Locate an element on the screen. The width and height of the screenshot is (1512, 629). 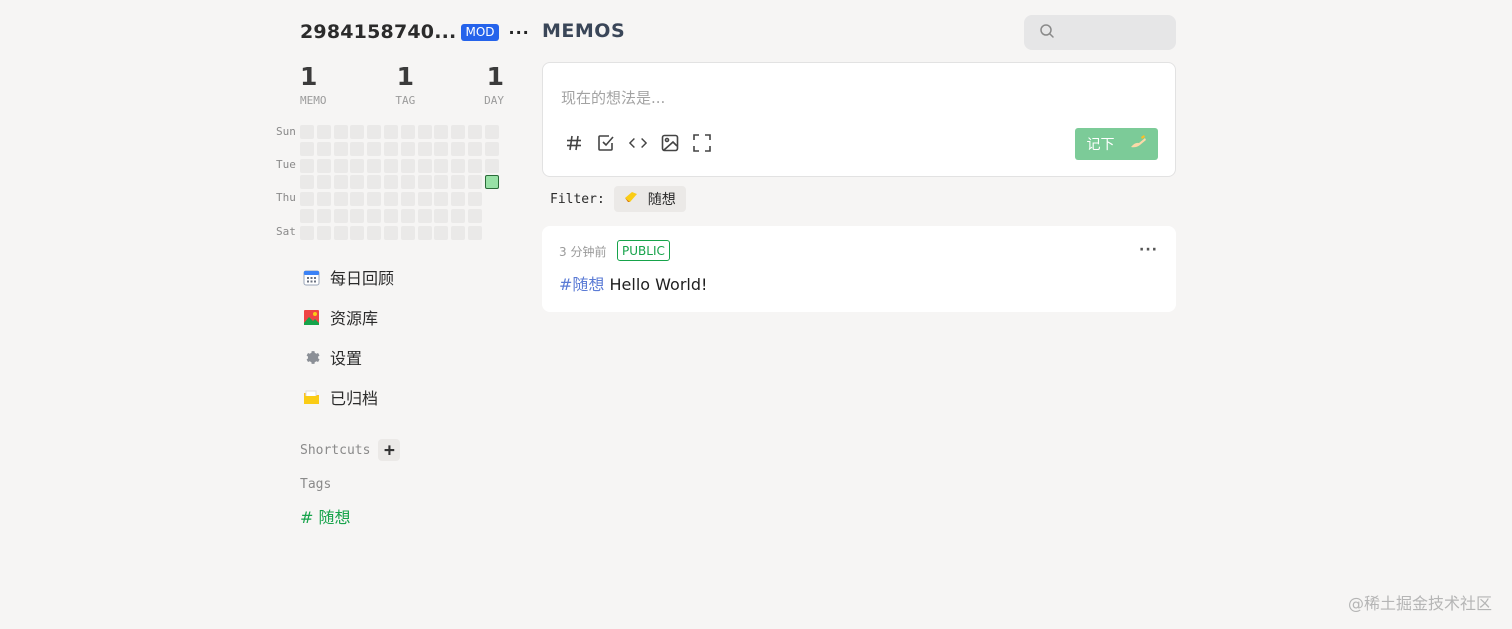
nav-archived: 已归档 is located at coordinates (392, 397).